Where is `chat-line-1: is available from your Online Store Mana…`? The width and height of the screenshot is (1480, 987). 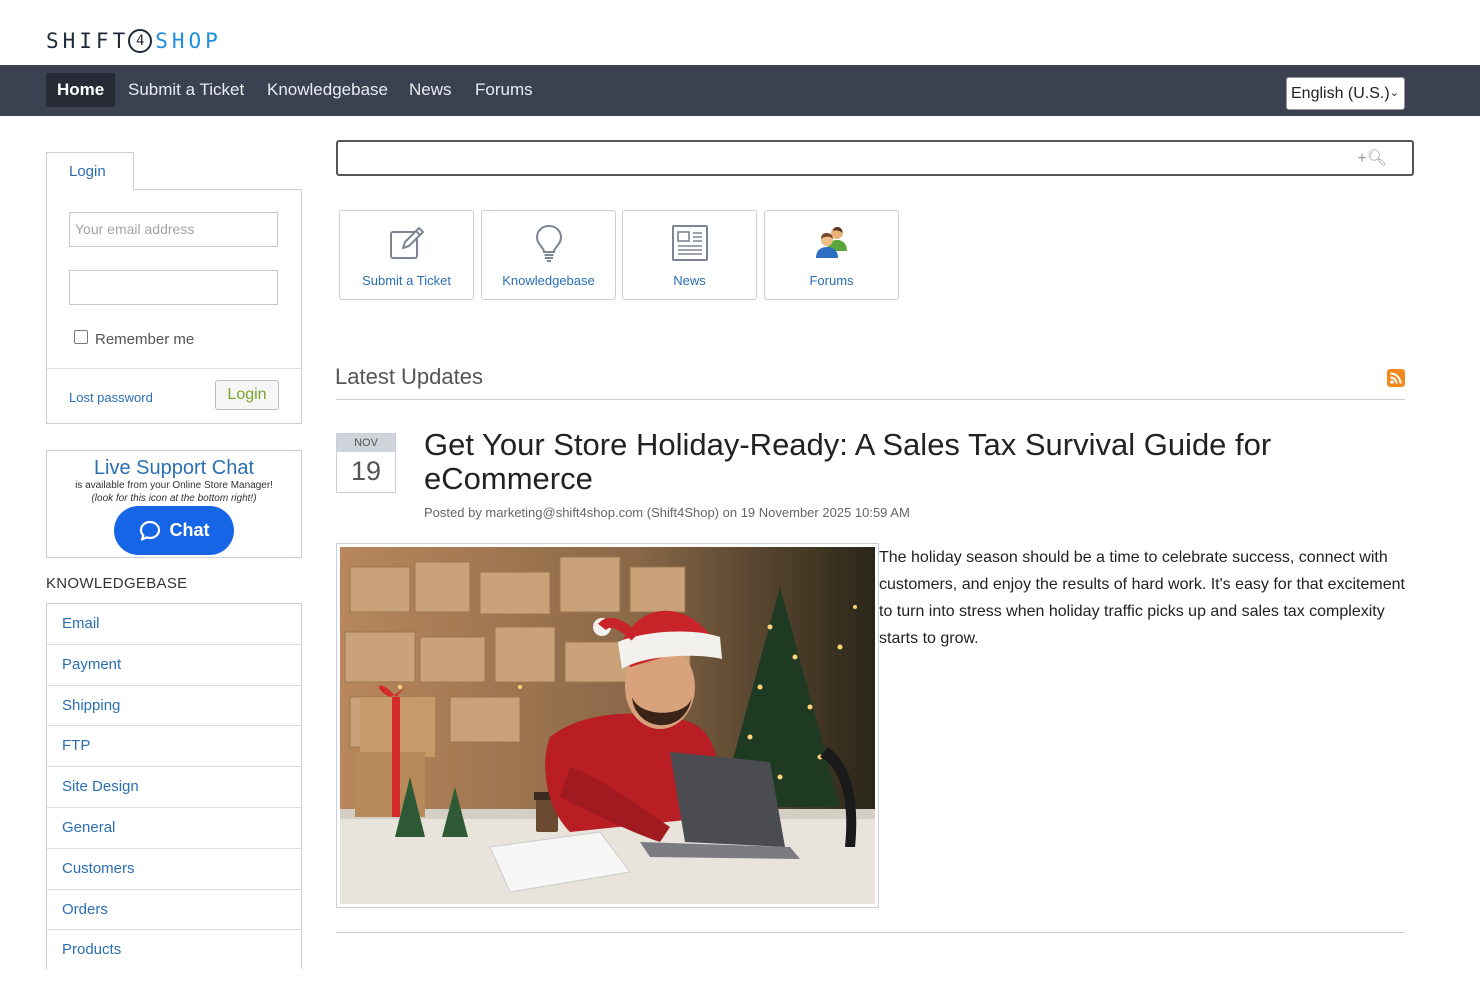 chat-line-1: is available from your Online Store Mana… is located at coordinates (174, 485).